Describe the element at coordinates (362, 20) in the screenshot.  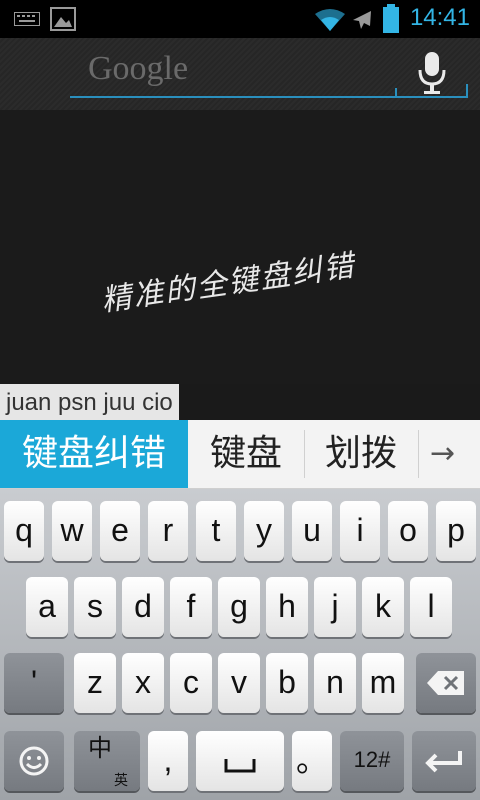
I see `airplane-icon` at that location.